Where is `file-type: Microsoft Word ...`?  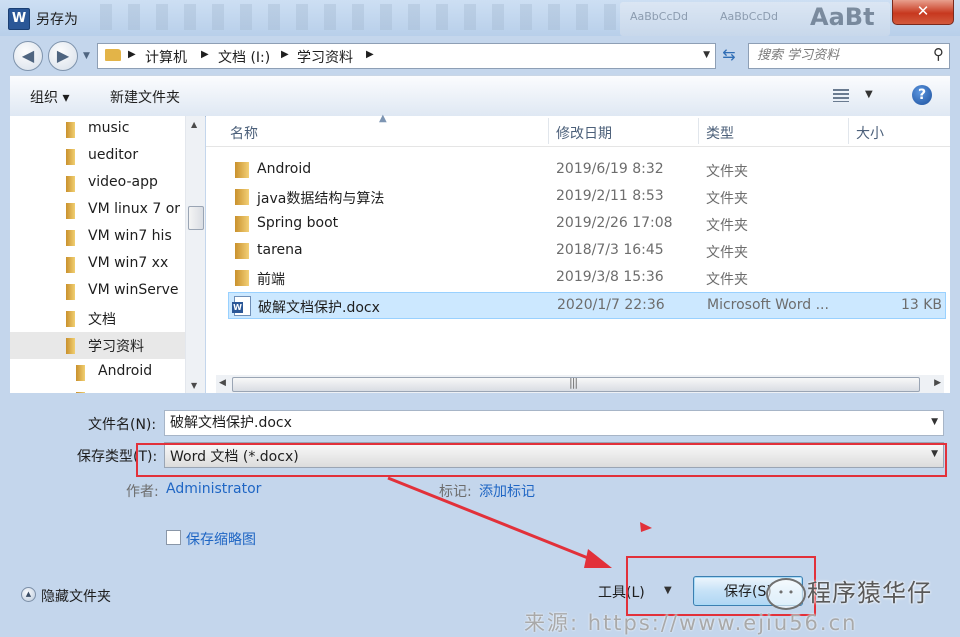 file-type: Microsoft Word ... is located at coordinates (768, 305).